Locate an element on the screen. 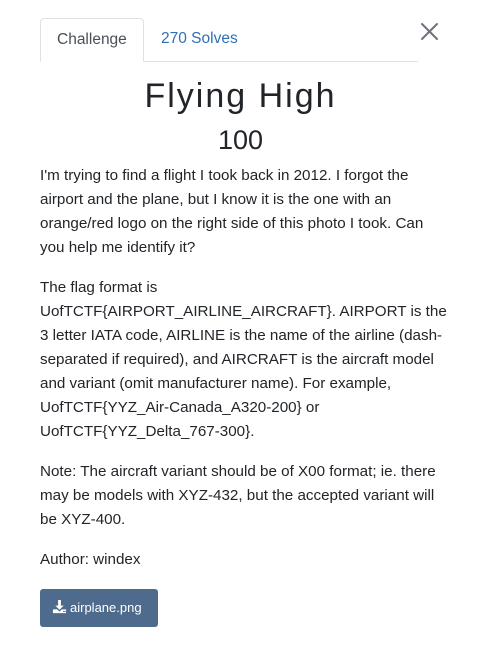 This screenshot has height=645, width=485. download-file-label: airplane.png is located at coordinates (106, 607).